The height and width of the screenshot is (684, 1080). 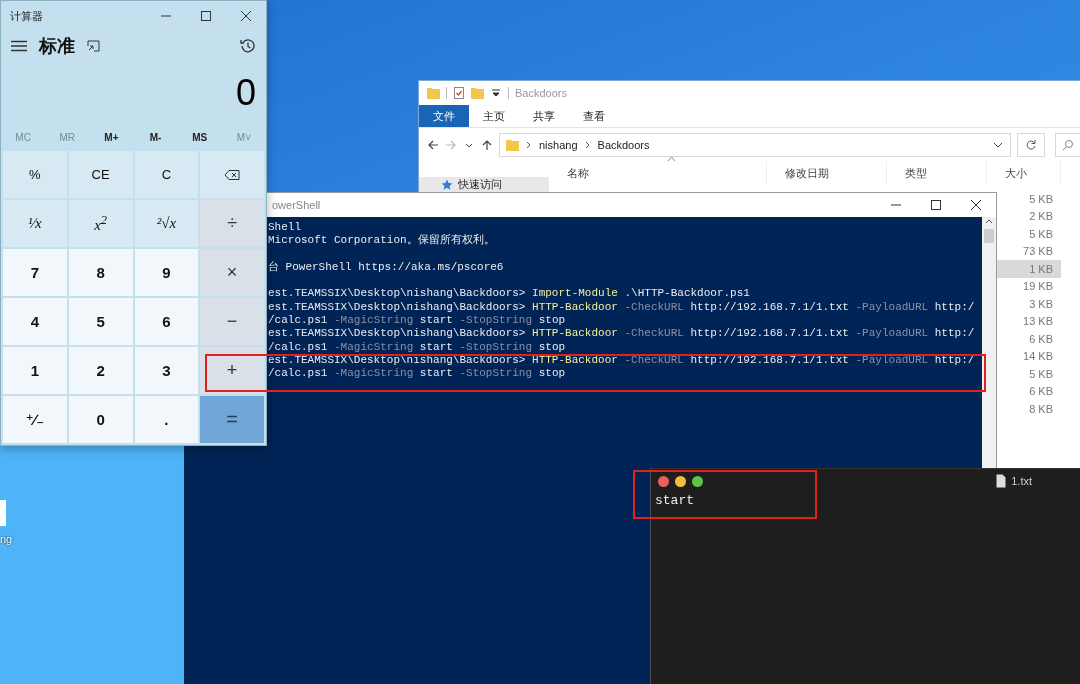 What do you see at coordinates (35, 419) in the screenshot?
I see `calculator-key: ⁺∕₋` at bounding box center [35, 419].